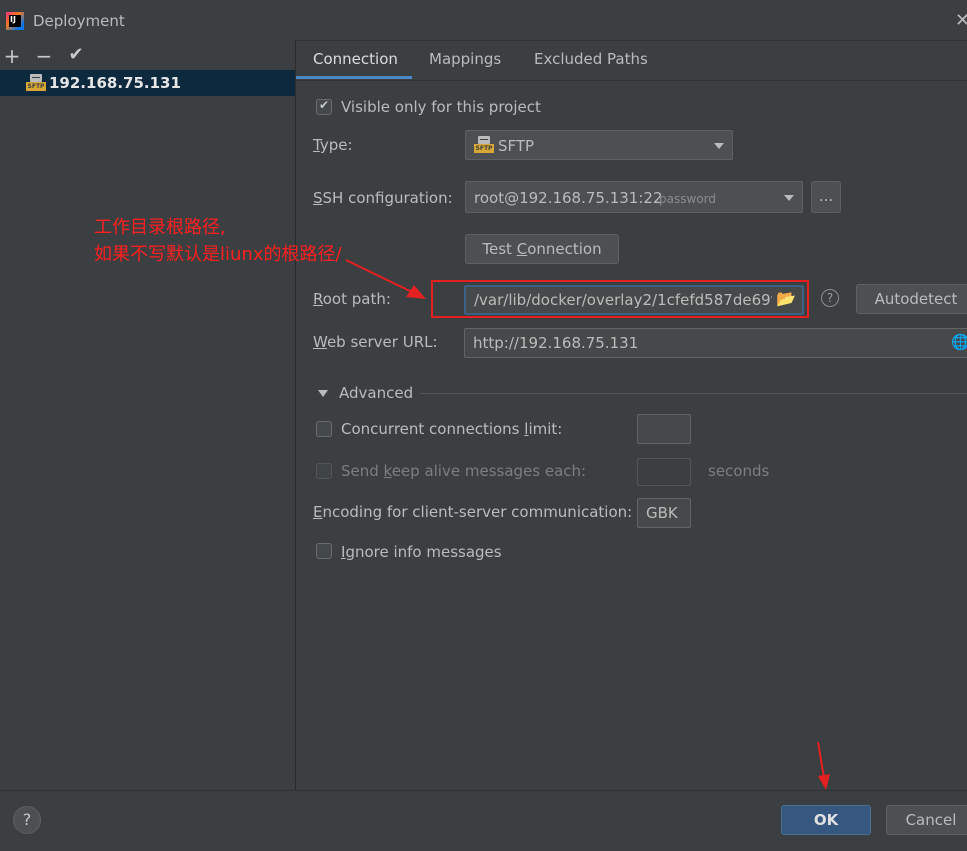 The width and height of the screenshot is (967, 851). What do you see at coordinates (824, 782) in the screenshot?
I see `ok-arrow-head` at bounding box center [824, 782].